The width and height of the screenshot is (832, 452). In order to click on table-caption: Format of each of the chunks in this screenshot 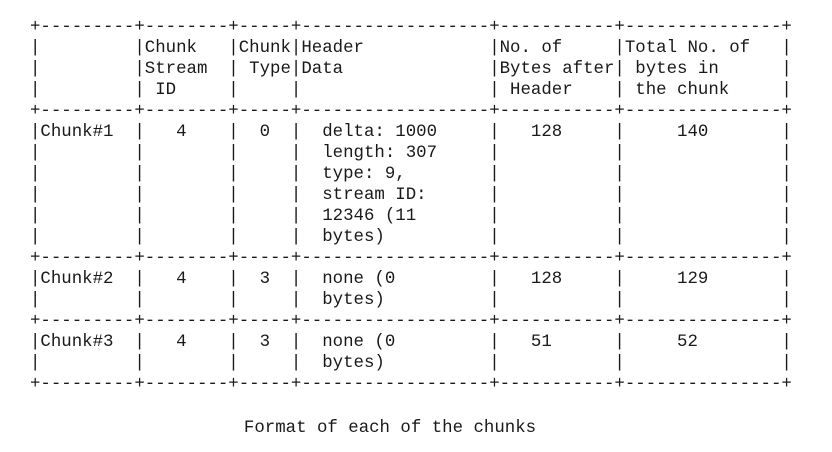, I will do `click(390, 428)`.